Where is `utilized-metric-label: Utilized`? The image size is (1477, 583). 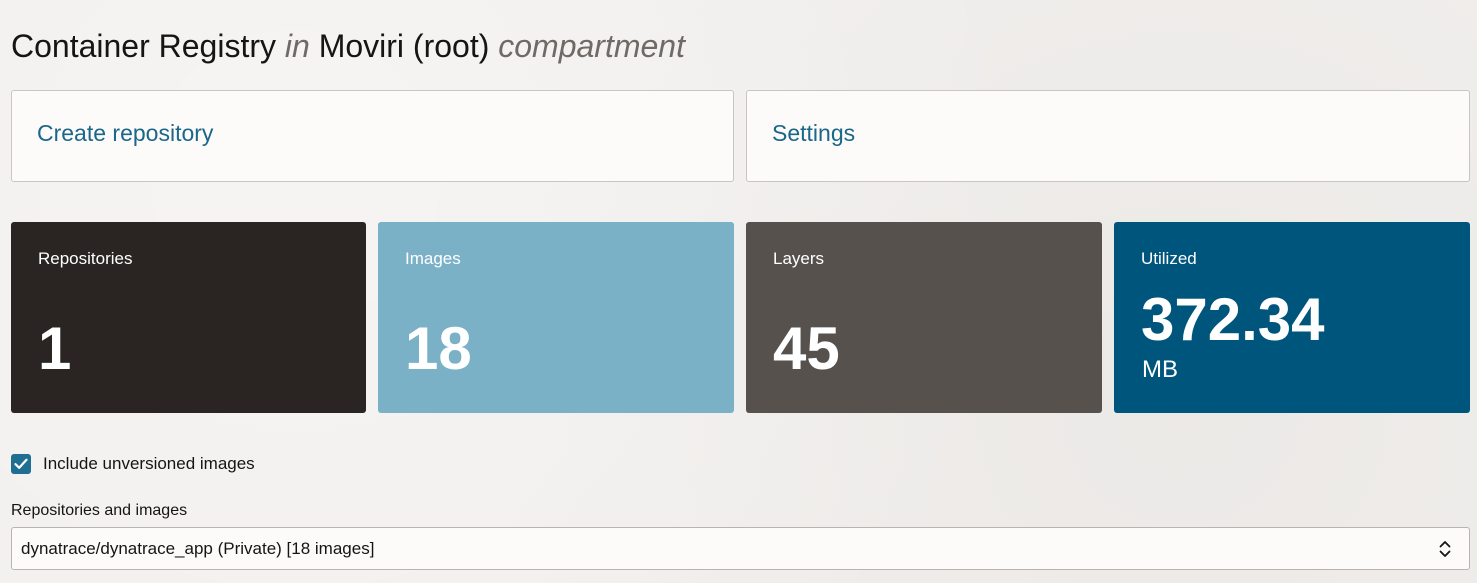
utilized-metric-label: Utilized is located at coordinates (1169, 258).